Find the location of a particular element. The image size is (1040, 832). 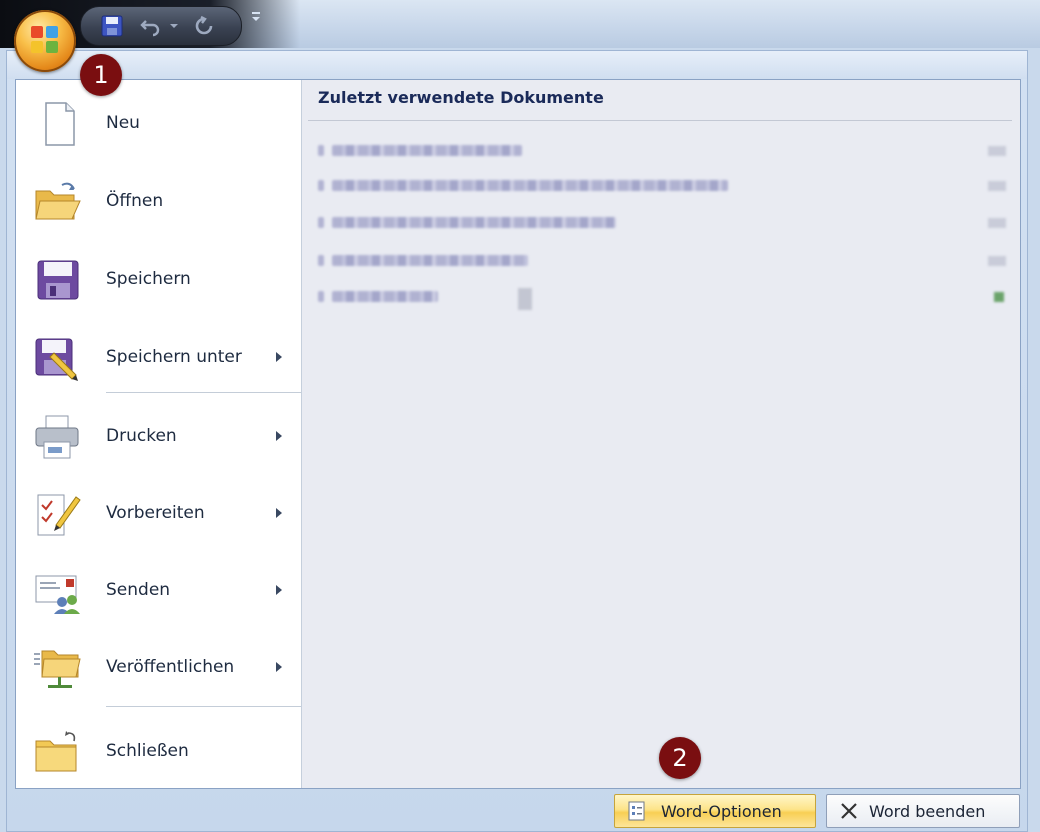

recent-documents-header: Zuletzt verwendete Dokumente is located at coordinates (461, 97).